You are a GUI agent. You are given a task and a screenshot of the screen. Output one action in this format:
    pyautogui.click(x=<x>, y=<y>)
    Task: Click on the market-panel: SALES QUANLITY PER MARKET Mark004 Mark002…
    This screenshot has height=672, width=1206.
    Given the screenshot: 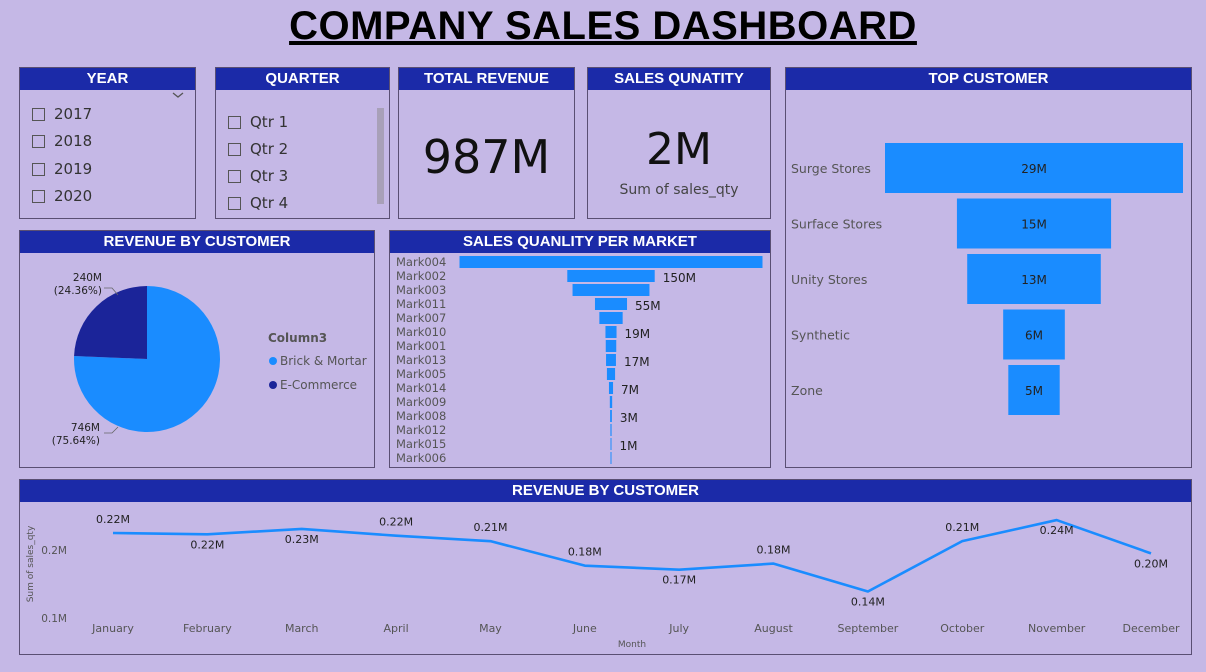 What is the action you would take?
    pyautogui.click(x=580, y=349)
    